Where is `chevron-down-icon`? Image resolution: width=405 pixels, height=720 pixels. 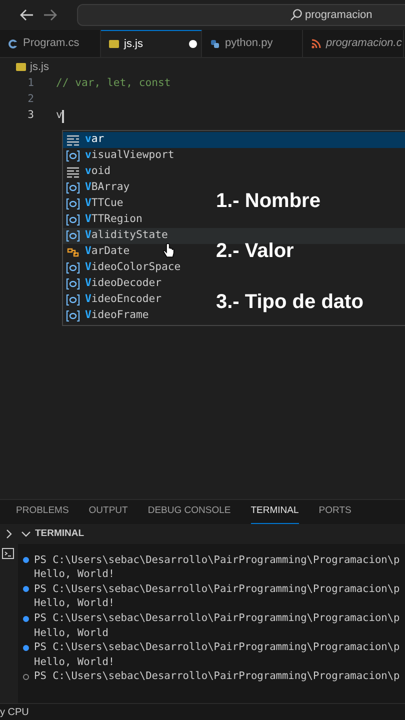 chevron-down-icon is located at coordinates (26, 534).